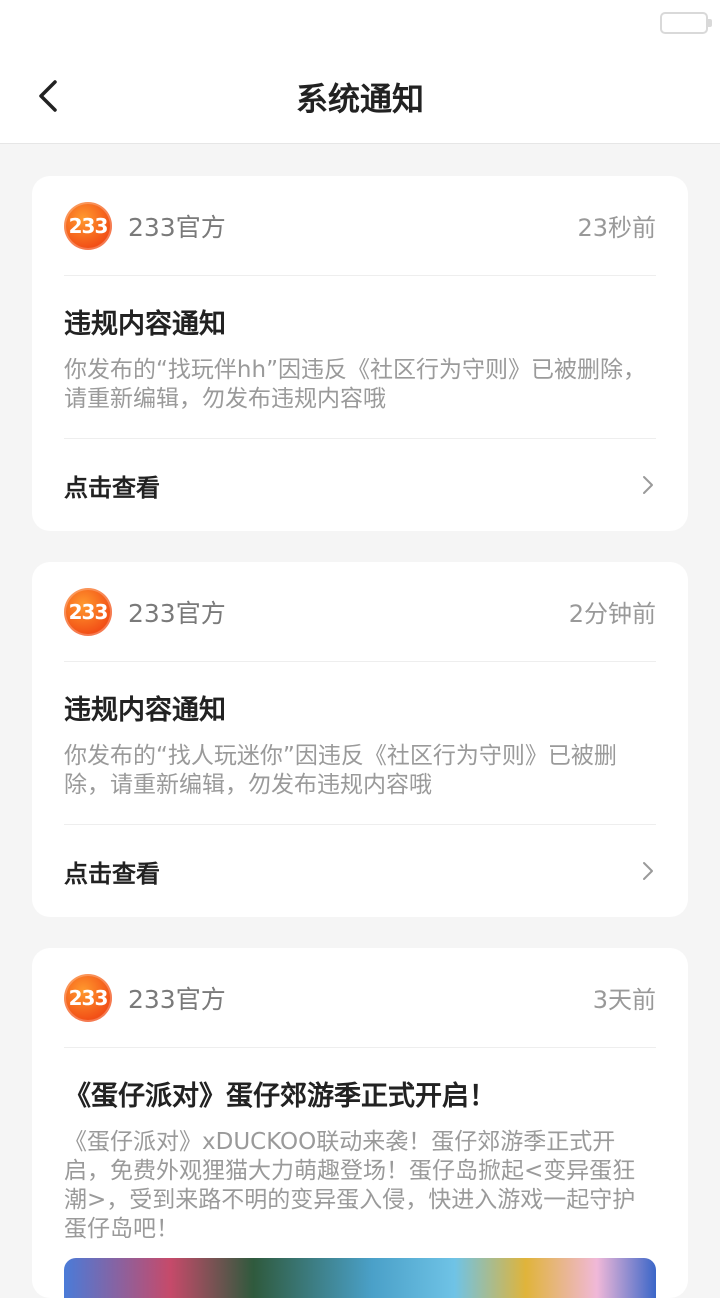  Describe the element at coordinates (359, 99) in the screenshot. I see `page-title: 系统通知` at that location.